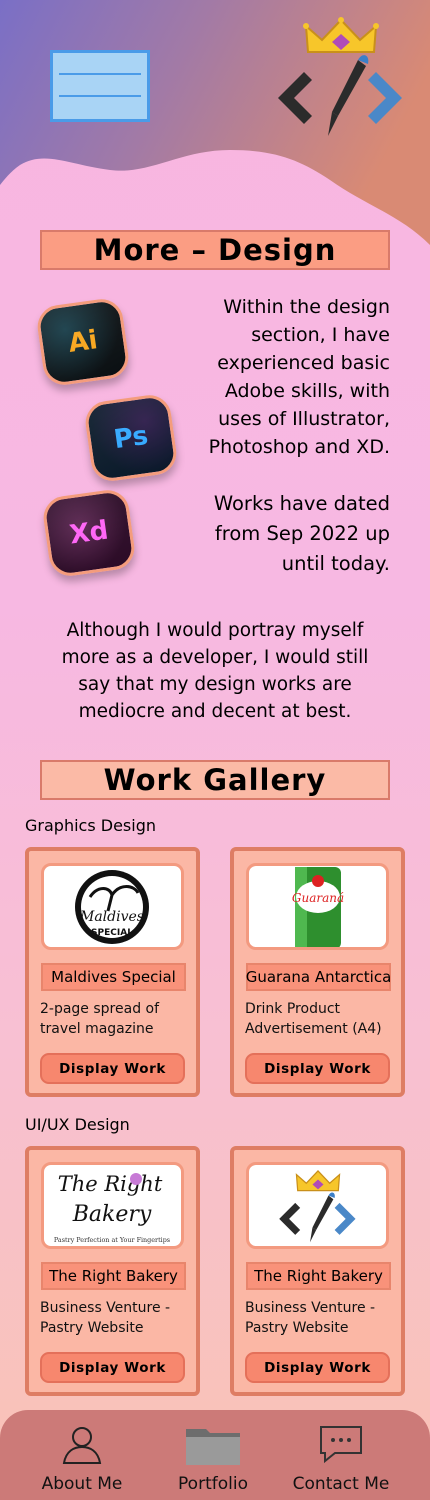 This screenshot has height=1500, width=430. I want to click on svg-text:Pastry Perfection at Your Fing: Pastry Perfection at Your Fingertips, so click(112, 1240).